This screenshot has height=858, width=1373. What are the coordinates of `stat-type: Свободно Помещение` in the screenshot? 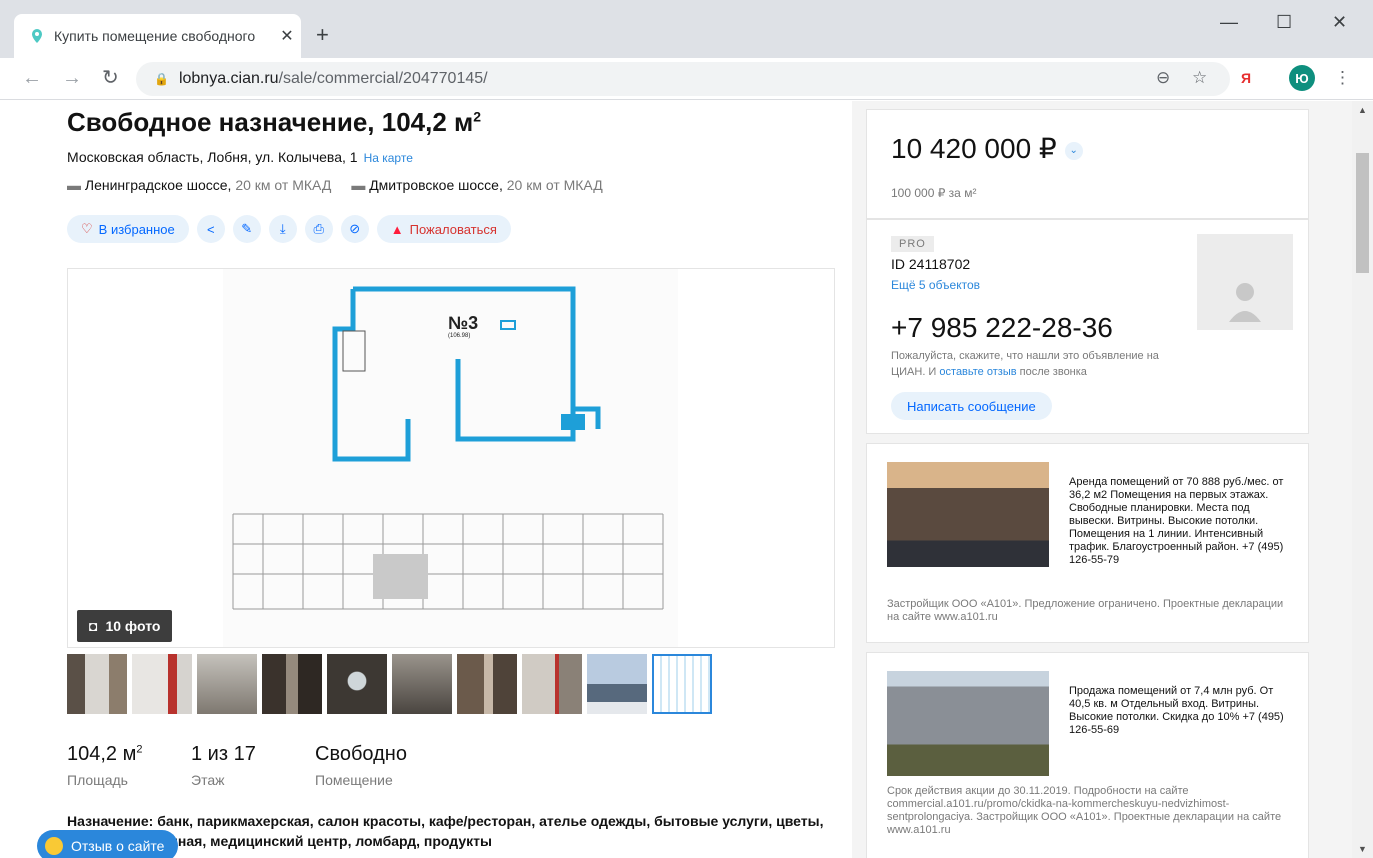 It's located at (361, 765).